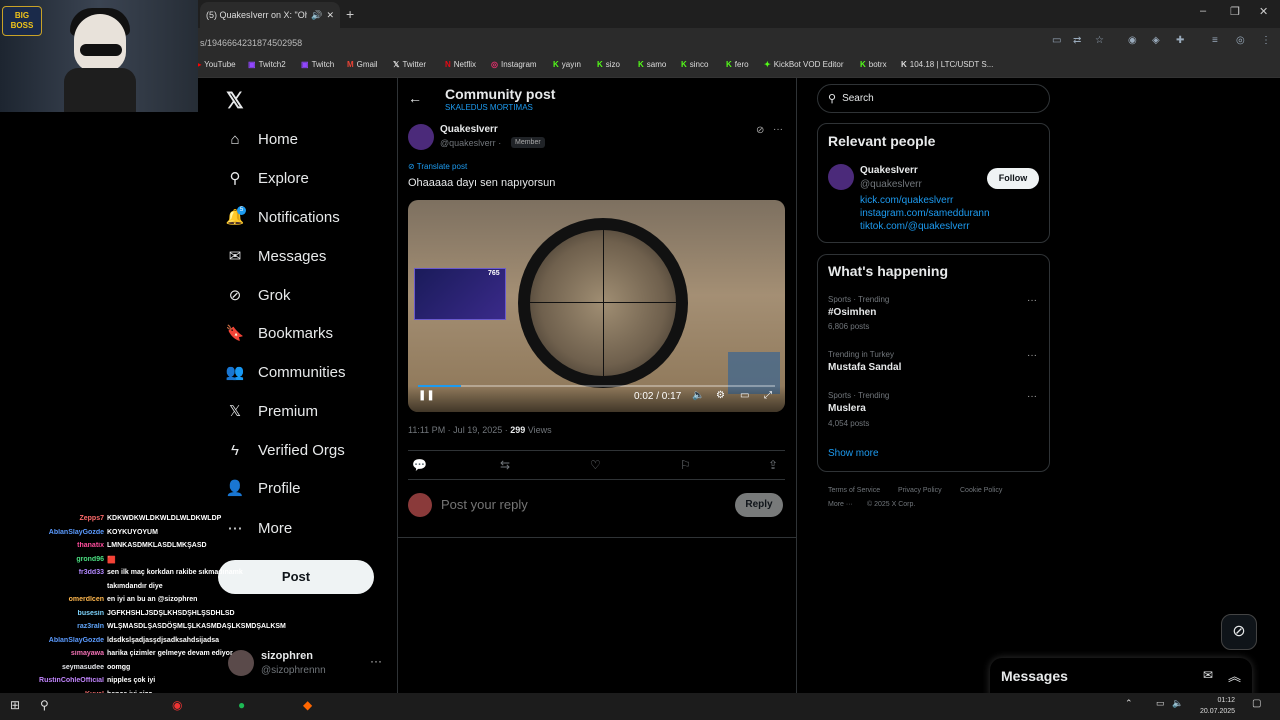 This screenshot has width=1280, height=720. What do you see at coordinates (759, 505) in the screenshot?
I see `reply-button: Reply` at bounding box center [759, 505].